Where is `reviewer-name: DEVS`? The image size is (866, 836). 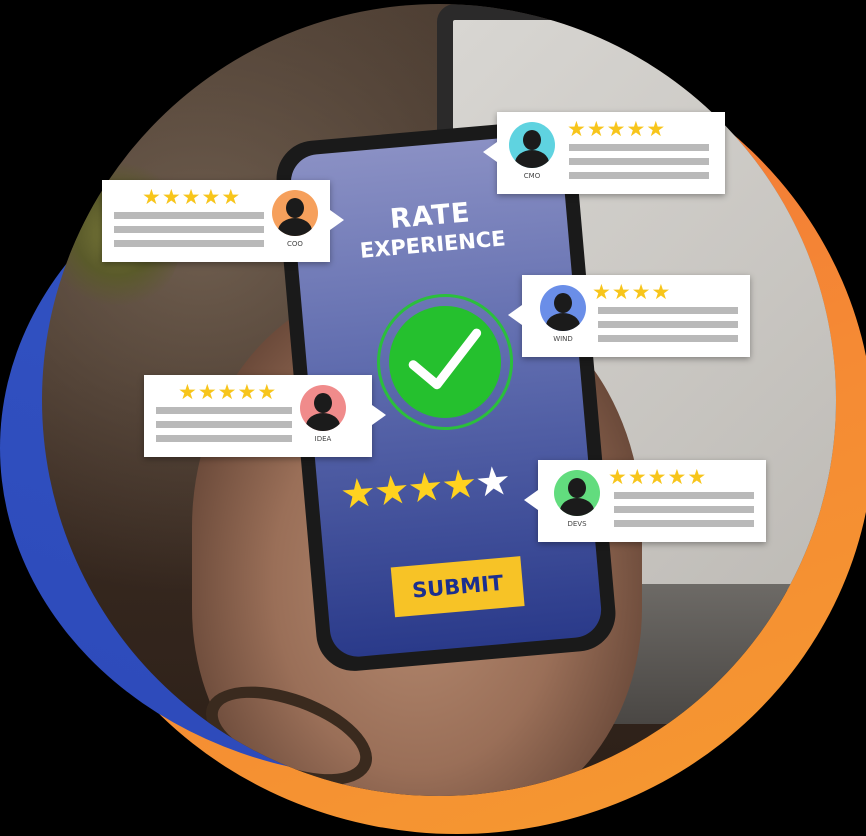 reviewer-name: DEVS is located at coordinates (577, 524).